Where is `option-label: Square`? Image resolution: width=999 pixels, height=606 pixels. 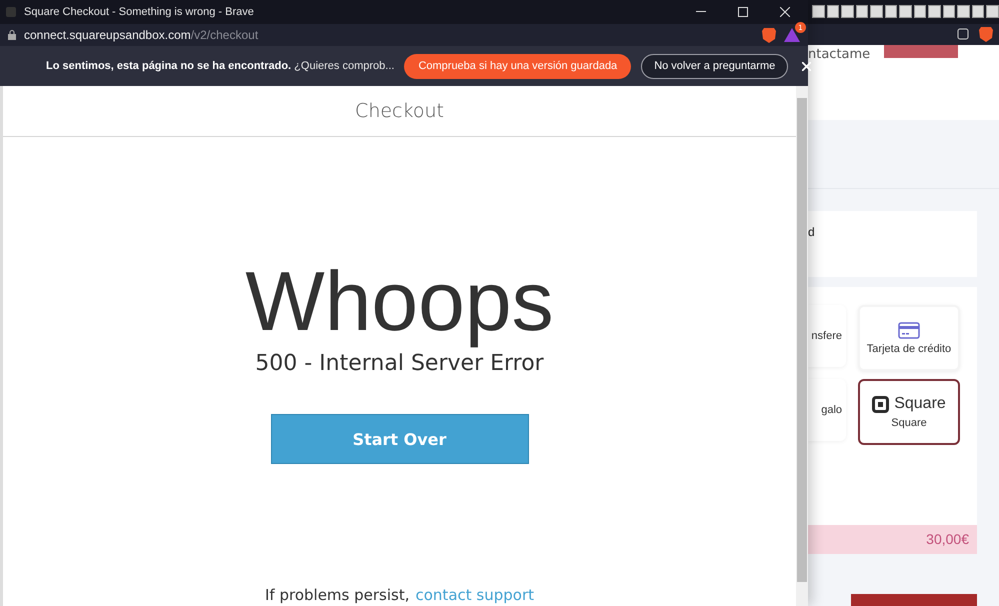
option-label: Square is located at coordinates (909, 423).